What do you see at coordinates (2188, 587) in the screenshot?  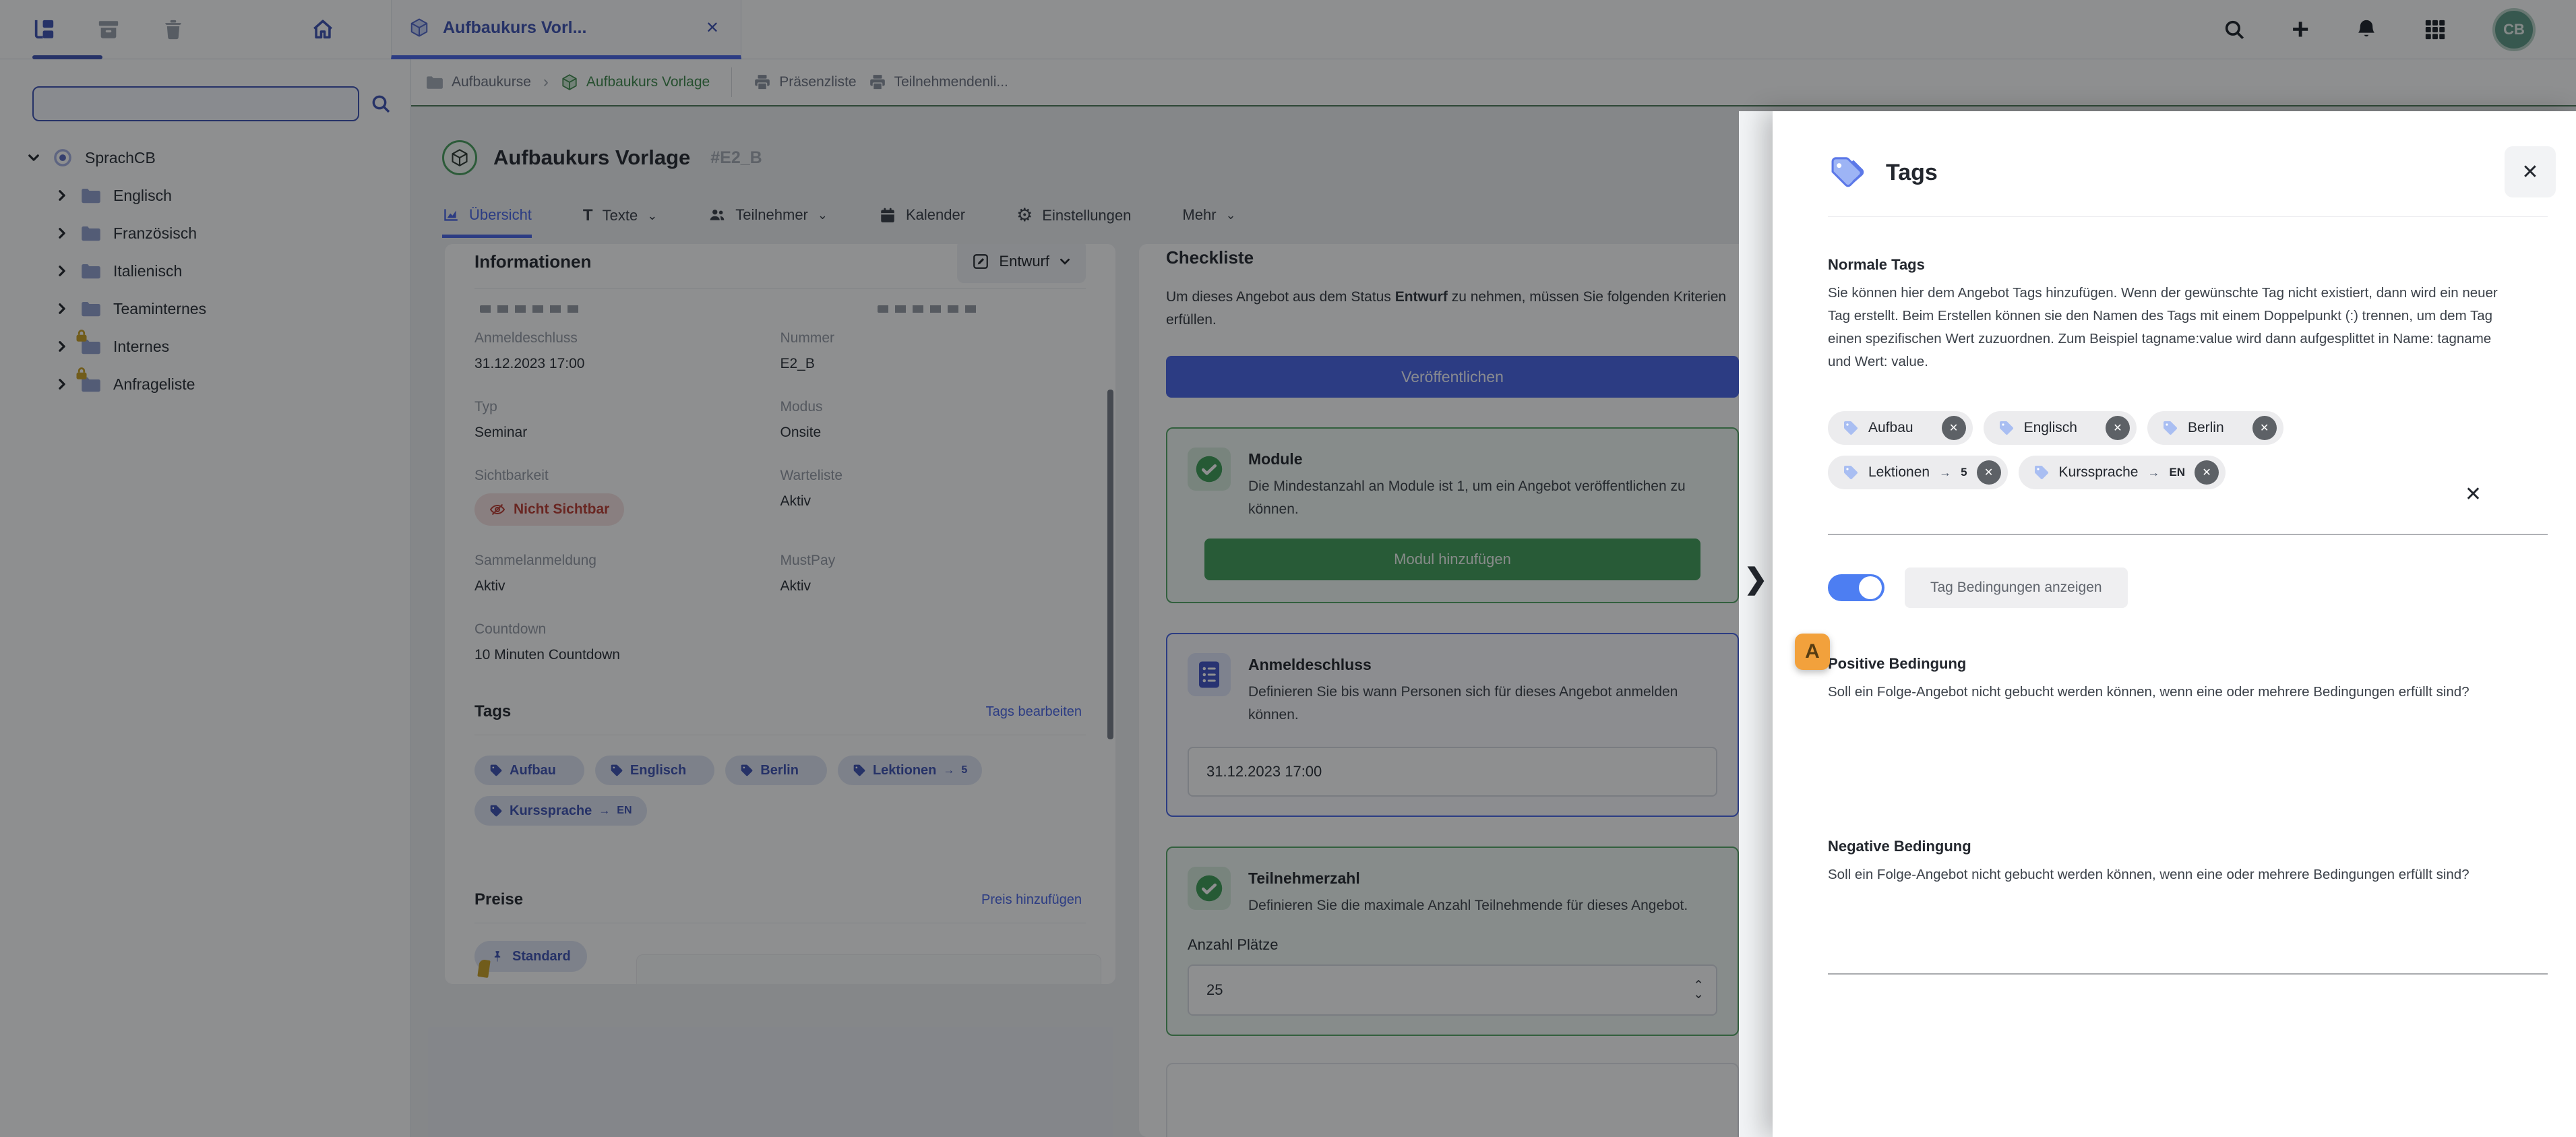 I see `tag-conditions-toggle-row: Tag Bedingungen anzeigen` at bounding box center [2188, 587].